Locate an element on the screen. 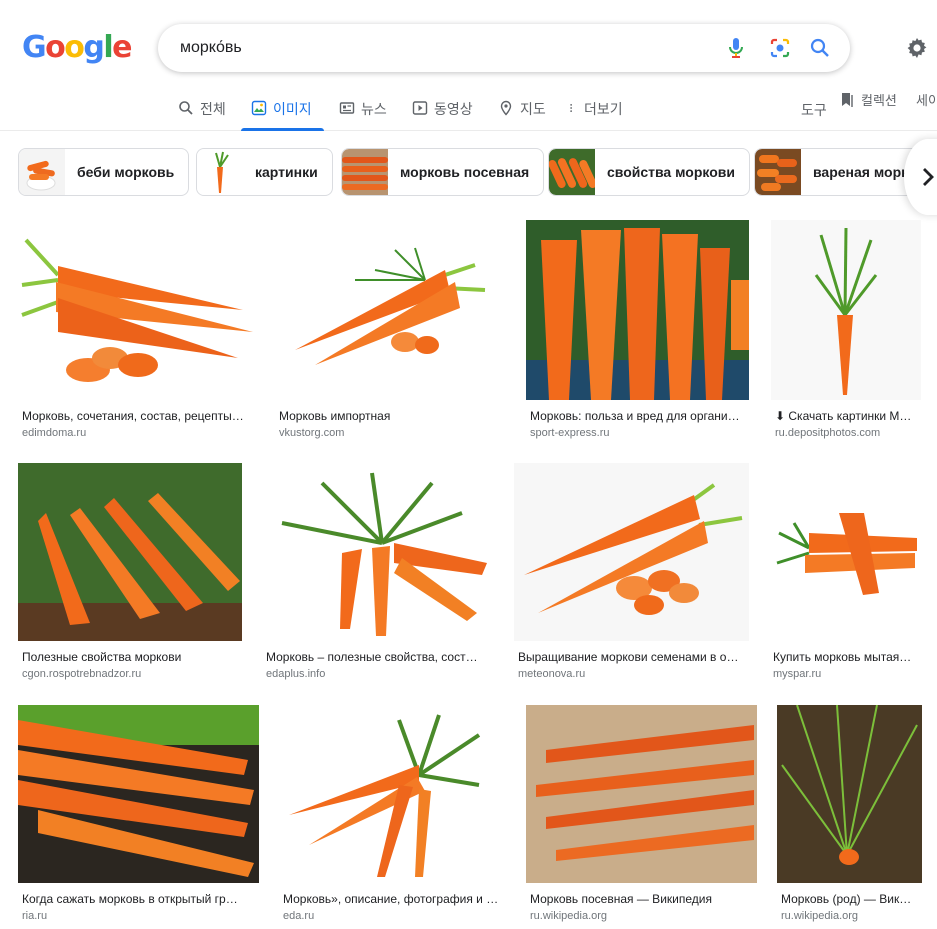  bookmark-icon is located at coordinates (847, 99).